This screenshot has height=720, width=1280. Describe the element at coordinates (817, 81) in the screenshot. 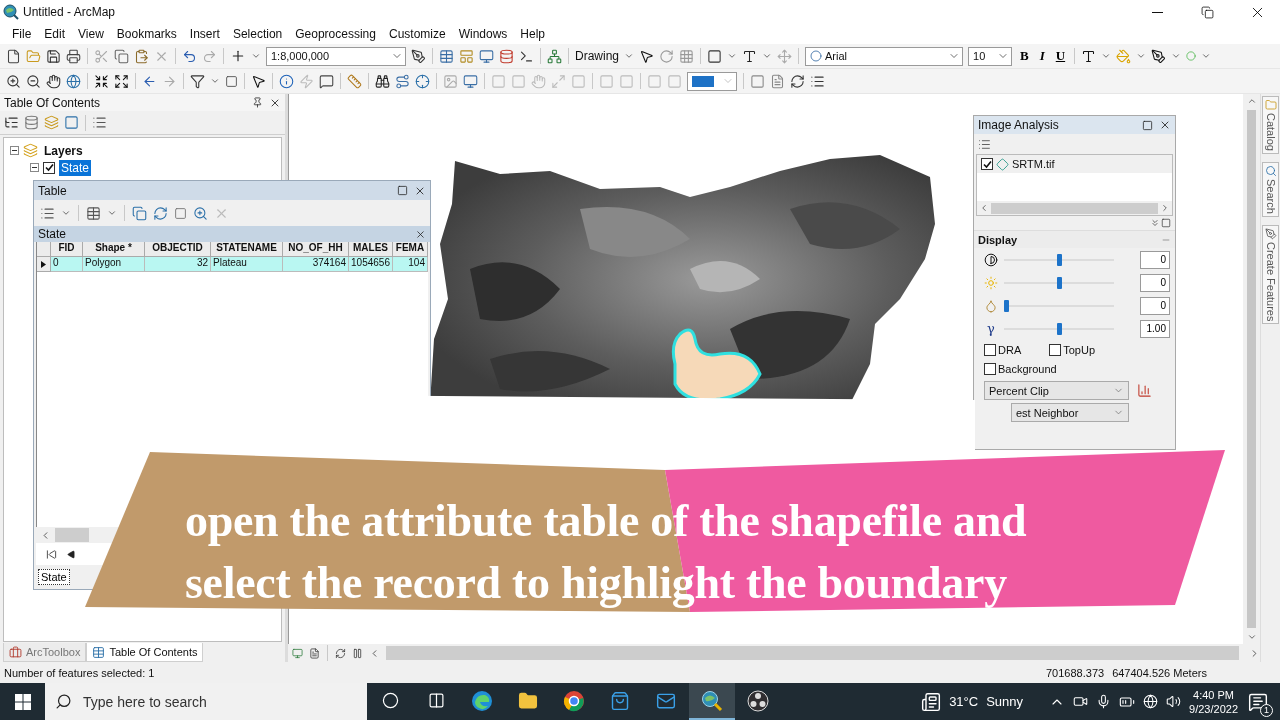

I see `data-driven-pages-icon` at that location.